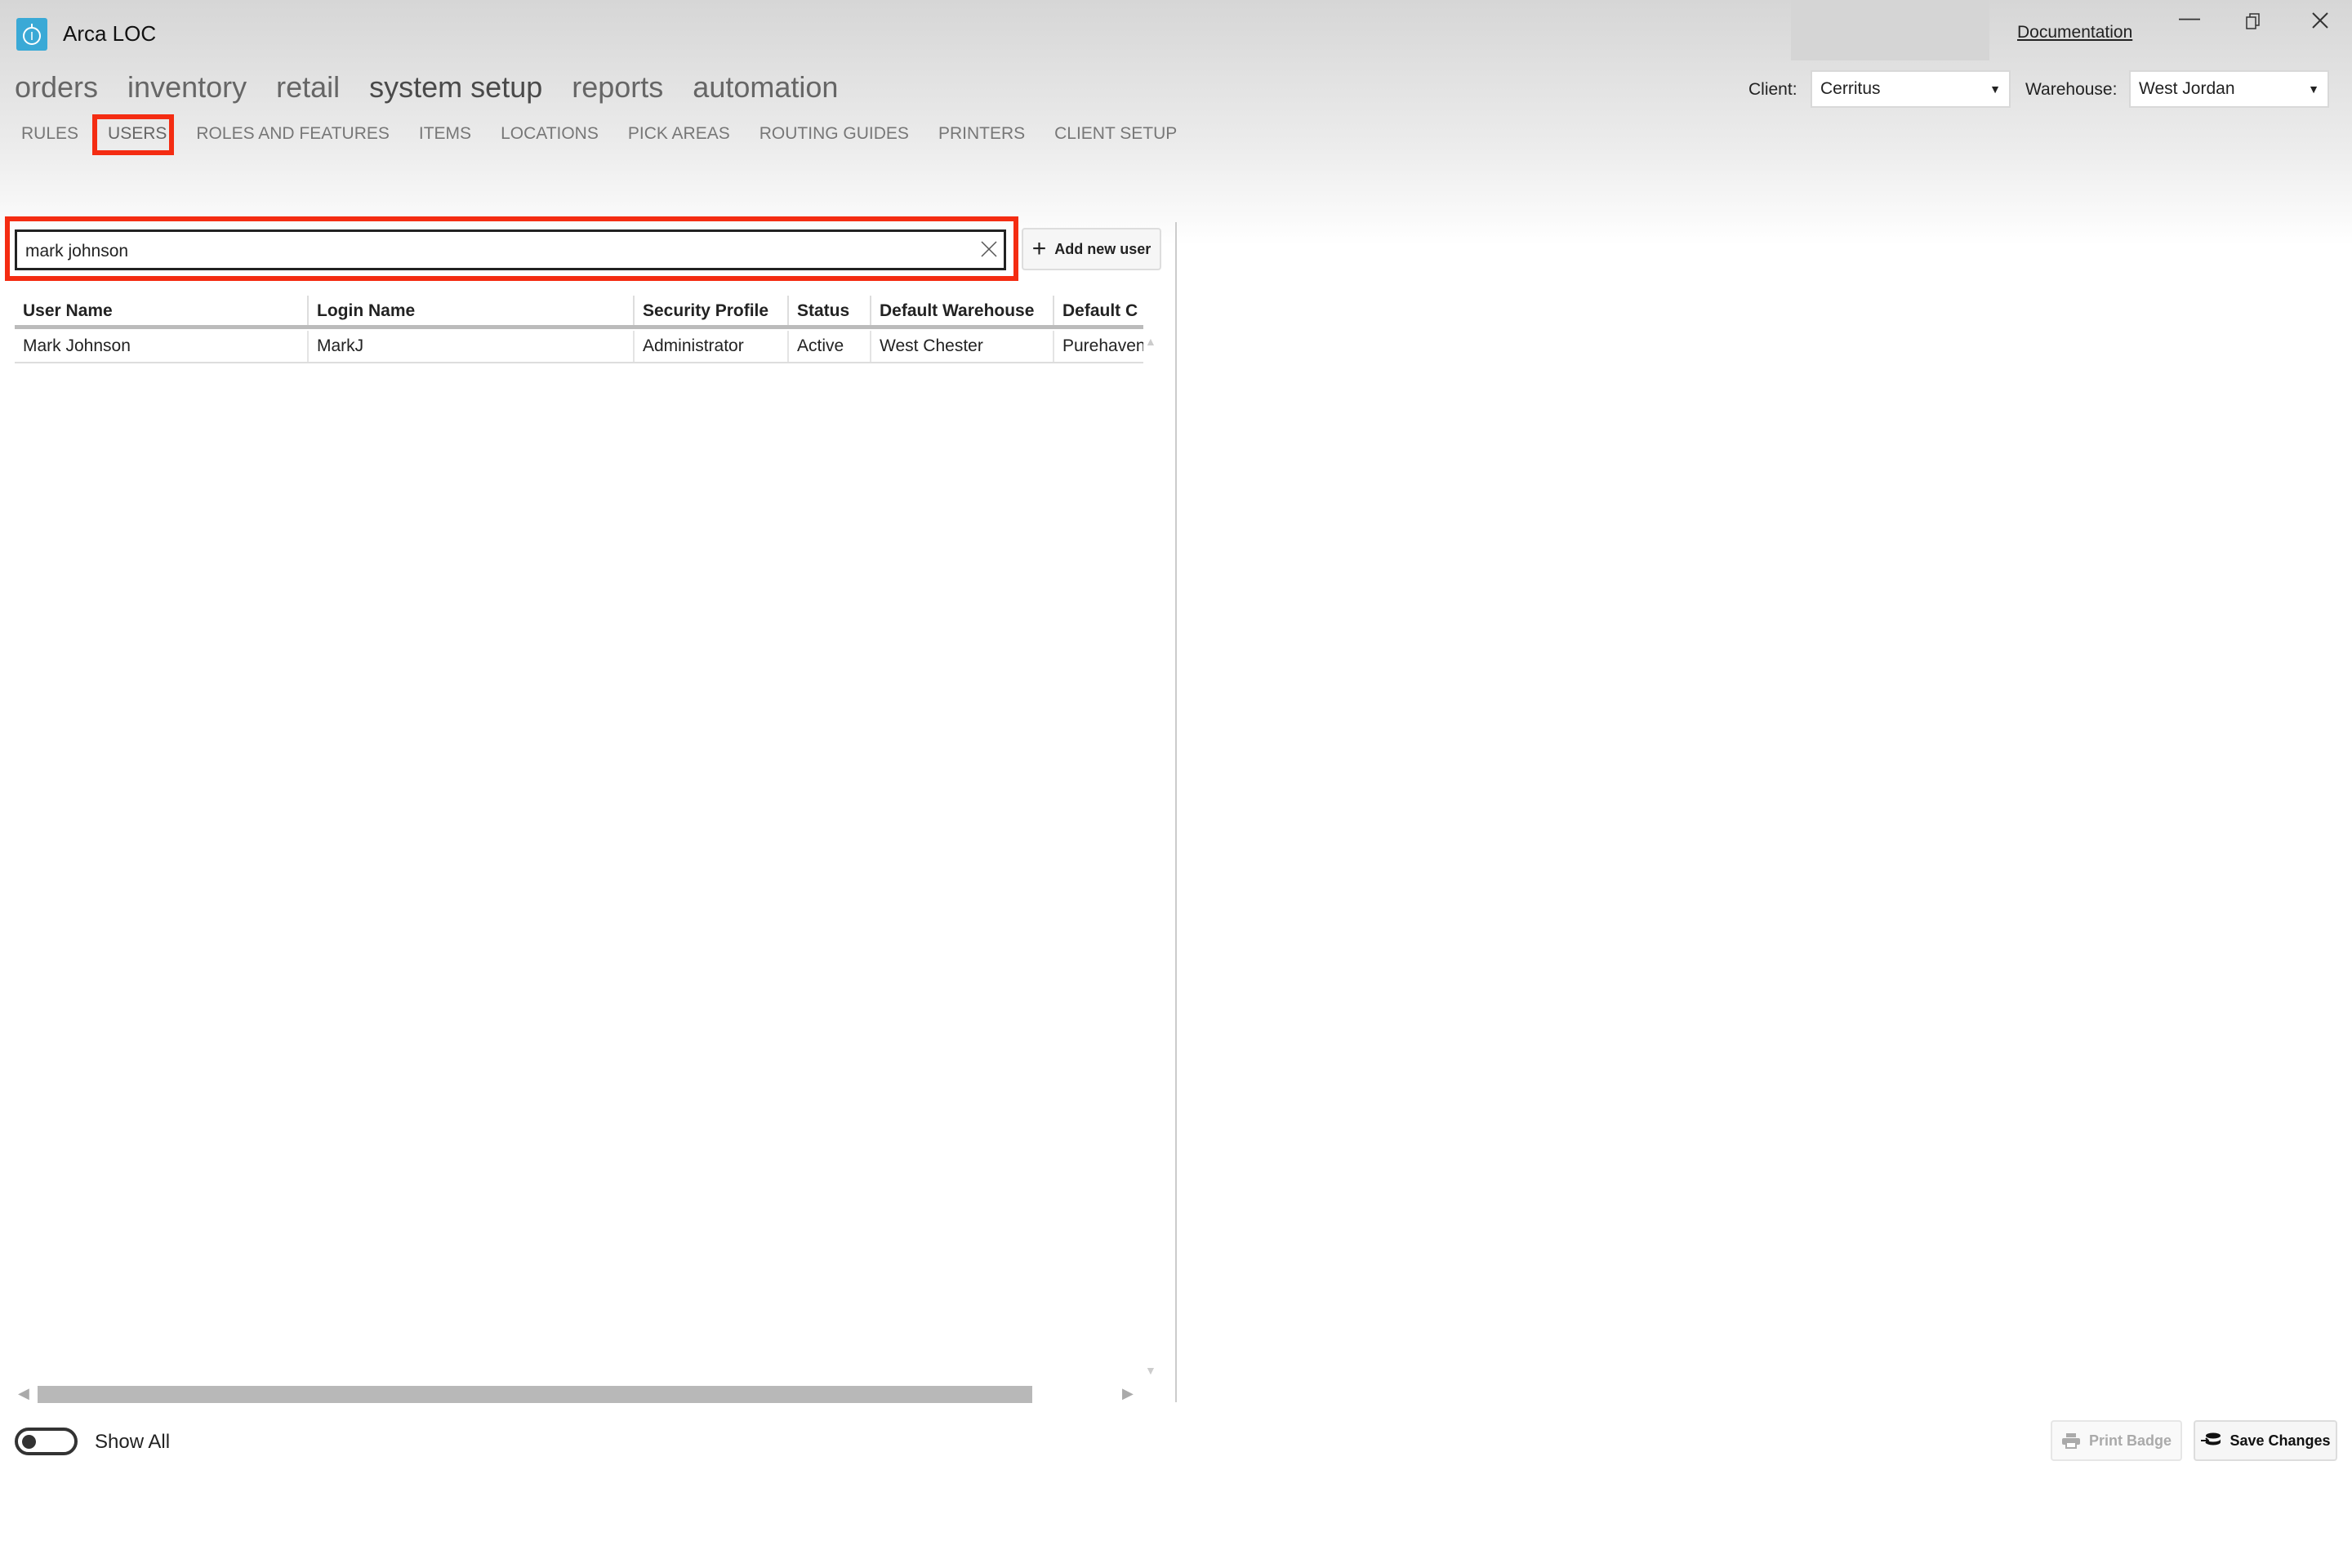 Image resolution: width=2352 pixels, height=1568 pixels. What do you see at coordinates (456, 87) in the screenshot?
I see `nav-system-setup: system setup` at bounding box center [456, 87].